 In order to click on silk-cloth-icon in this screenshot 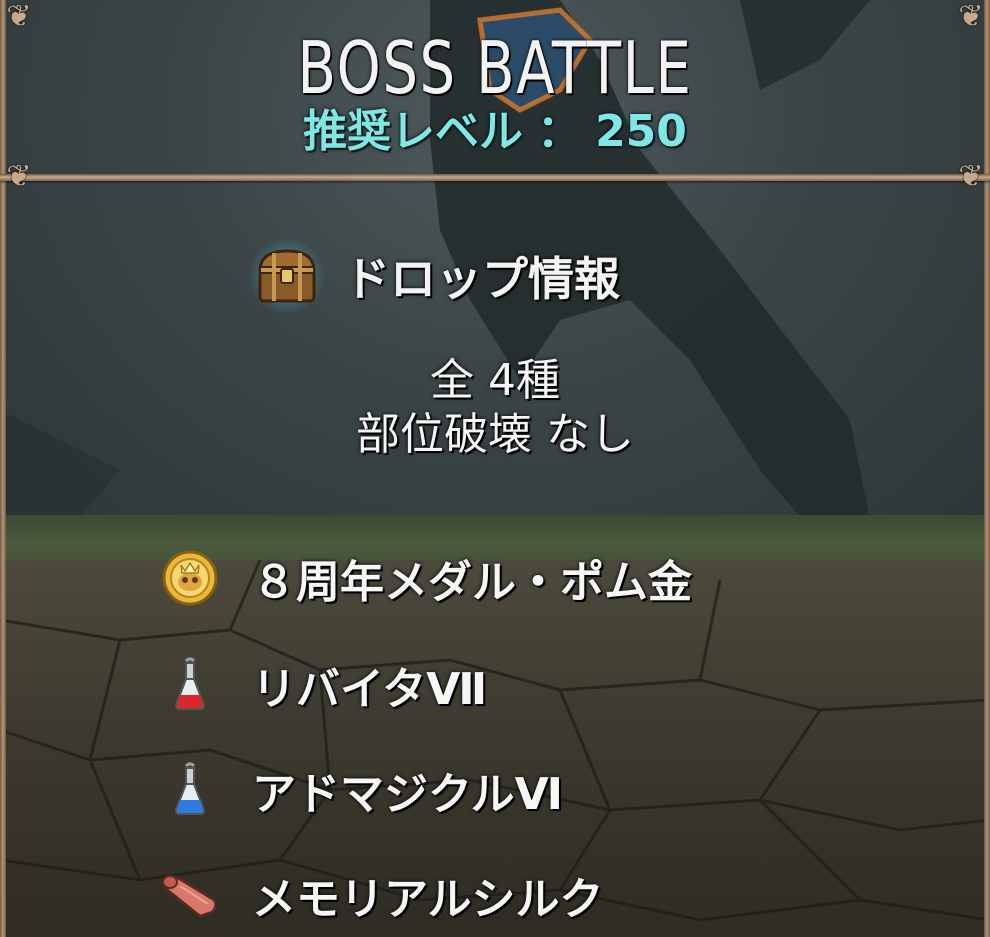, I will do `click(190, 895)`.